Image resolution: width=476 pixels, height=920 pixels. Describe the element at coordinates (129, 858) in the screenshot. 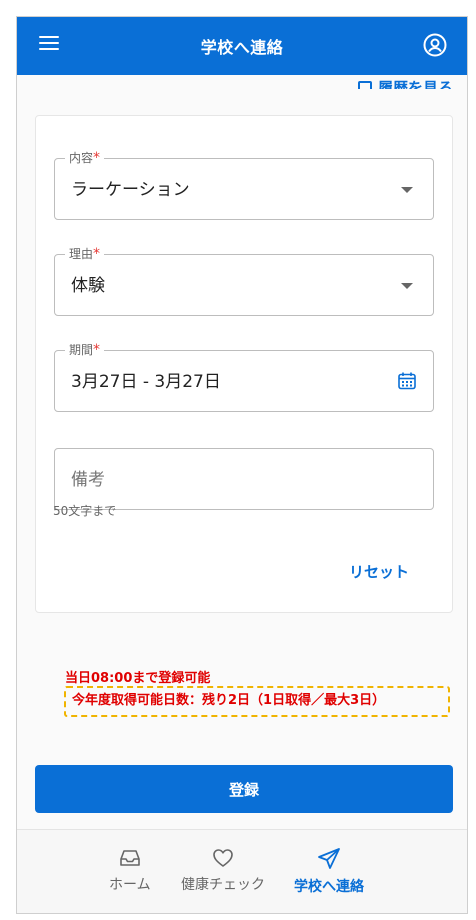

I see `inbox-icon` at that location.